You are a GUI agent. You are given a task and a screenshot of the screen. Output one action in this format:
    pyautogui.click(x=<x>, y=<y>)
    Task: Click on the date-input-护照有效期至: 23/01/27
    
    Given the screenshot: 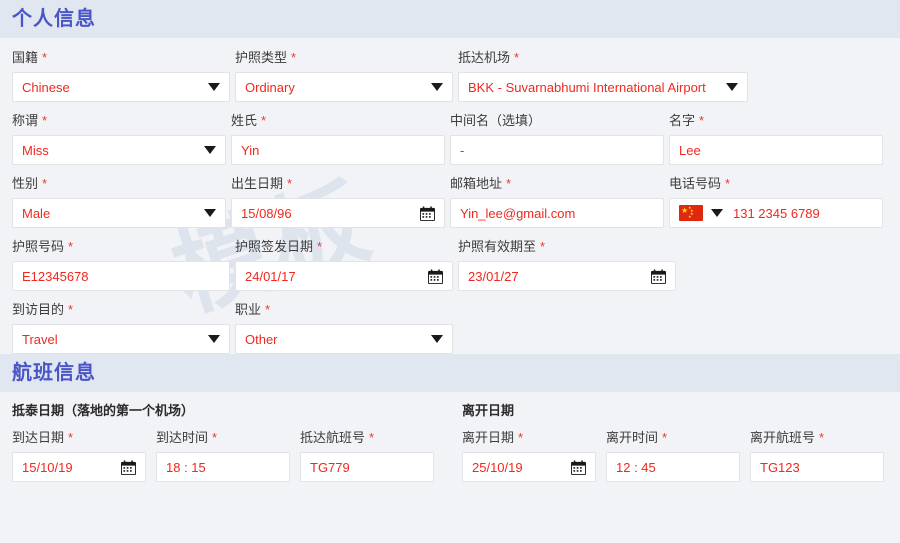 What is the action you would take?
    pyautogui.click(x=567, y=276)
    